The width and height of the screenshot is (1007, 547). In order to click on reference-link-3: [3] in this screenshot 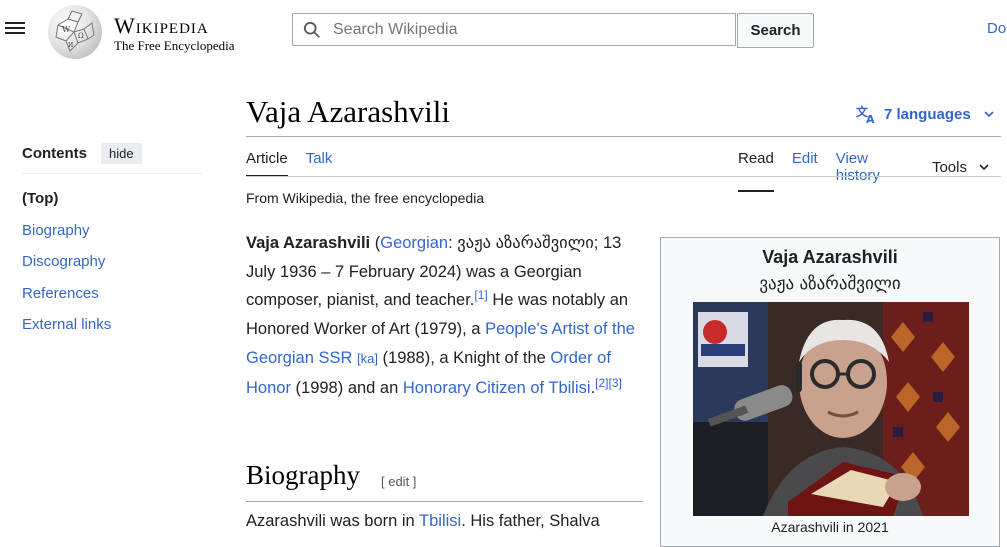, I will do `click(615, 383)`.